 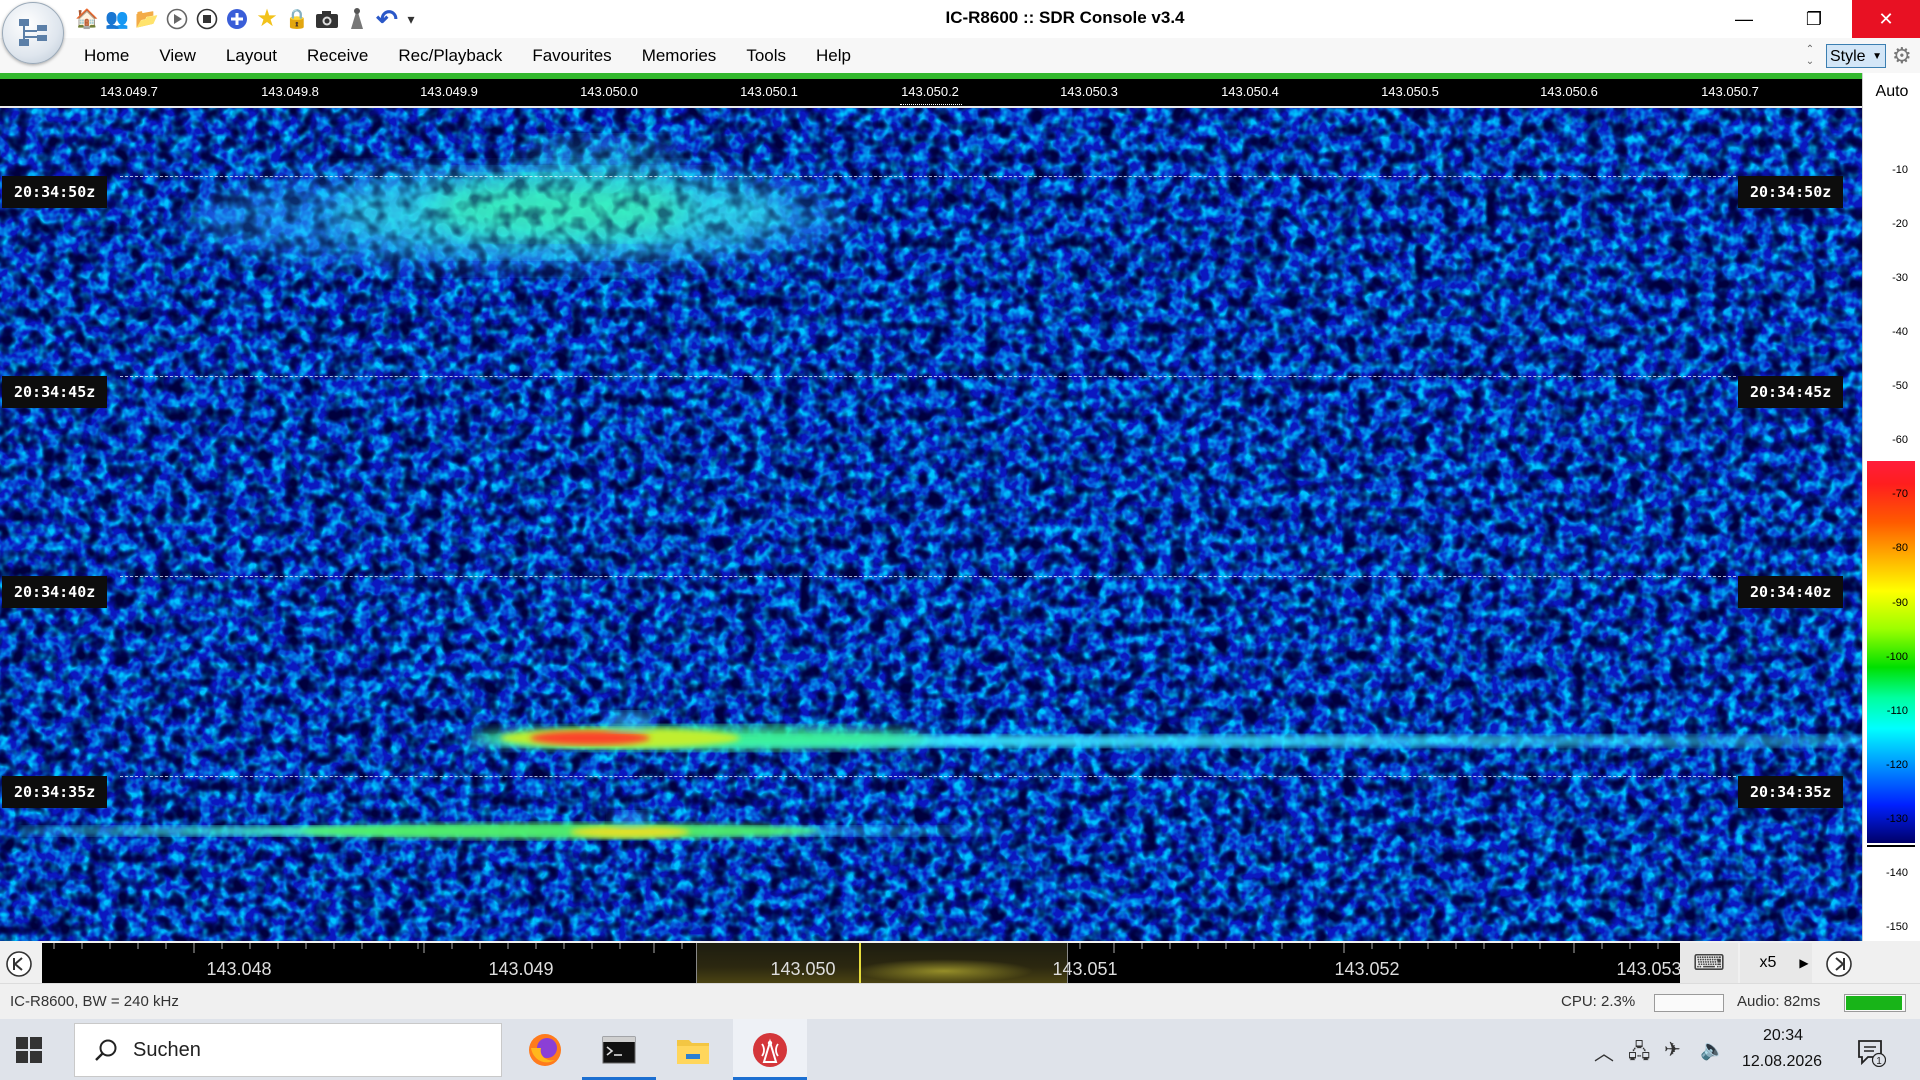 I want to click on search-placeholder: Suchen, so click(x=167, y=1050).